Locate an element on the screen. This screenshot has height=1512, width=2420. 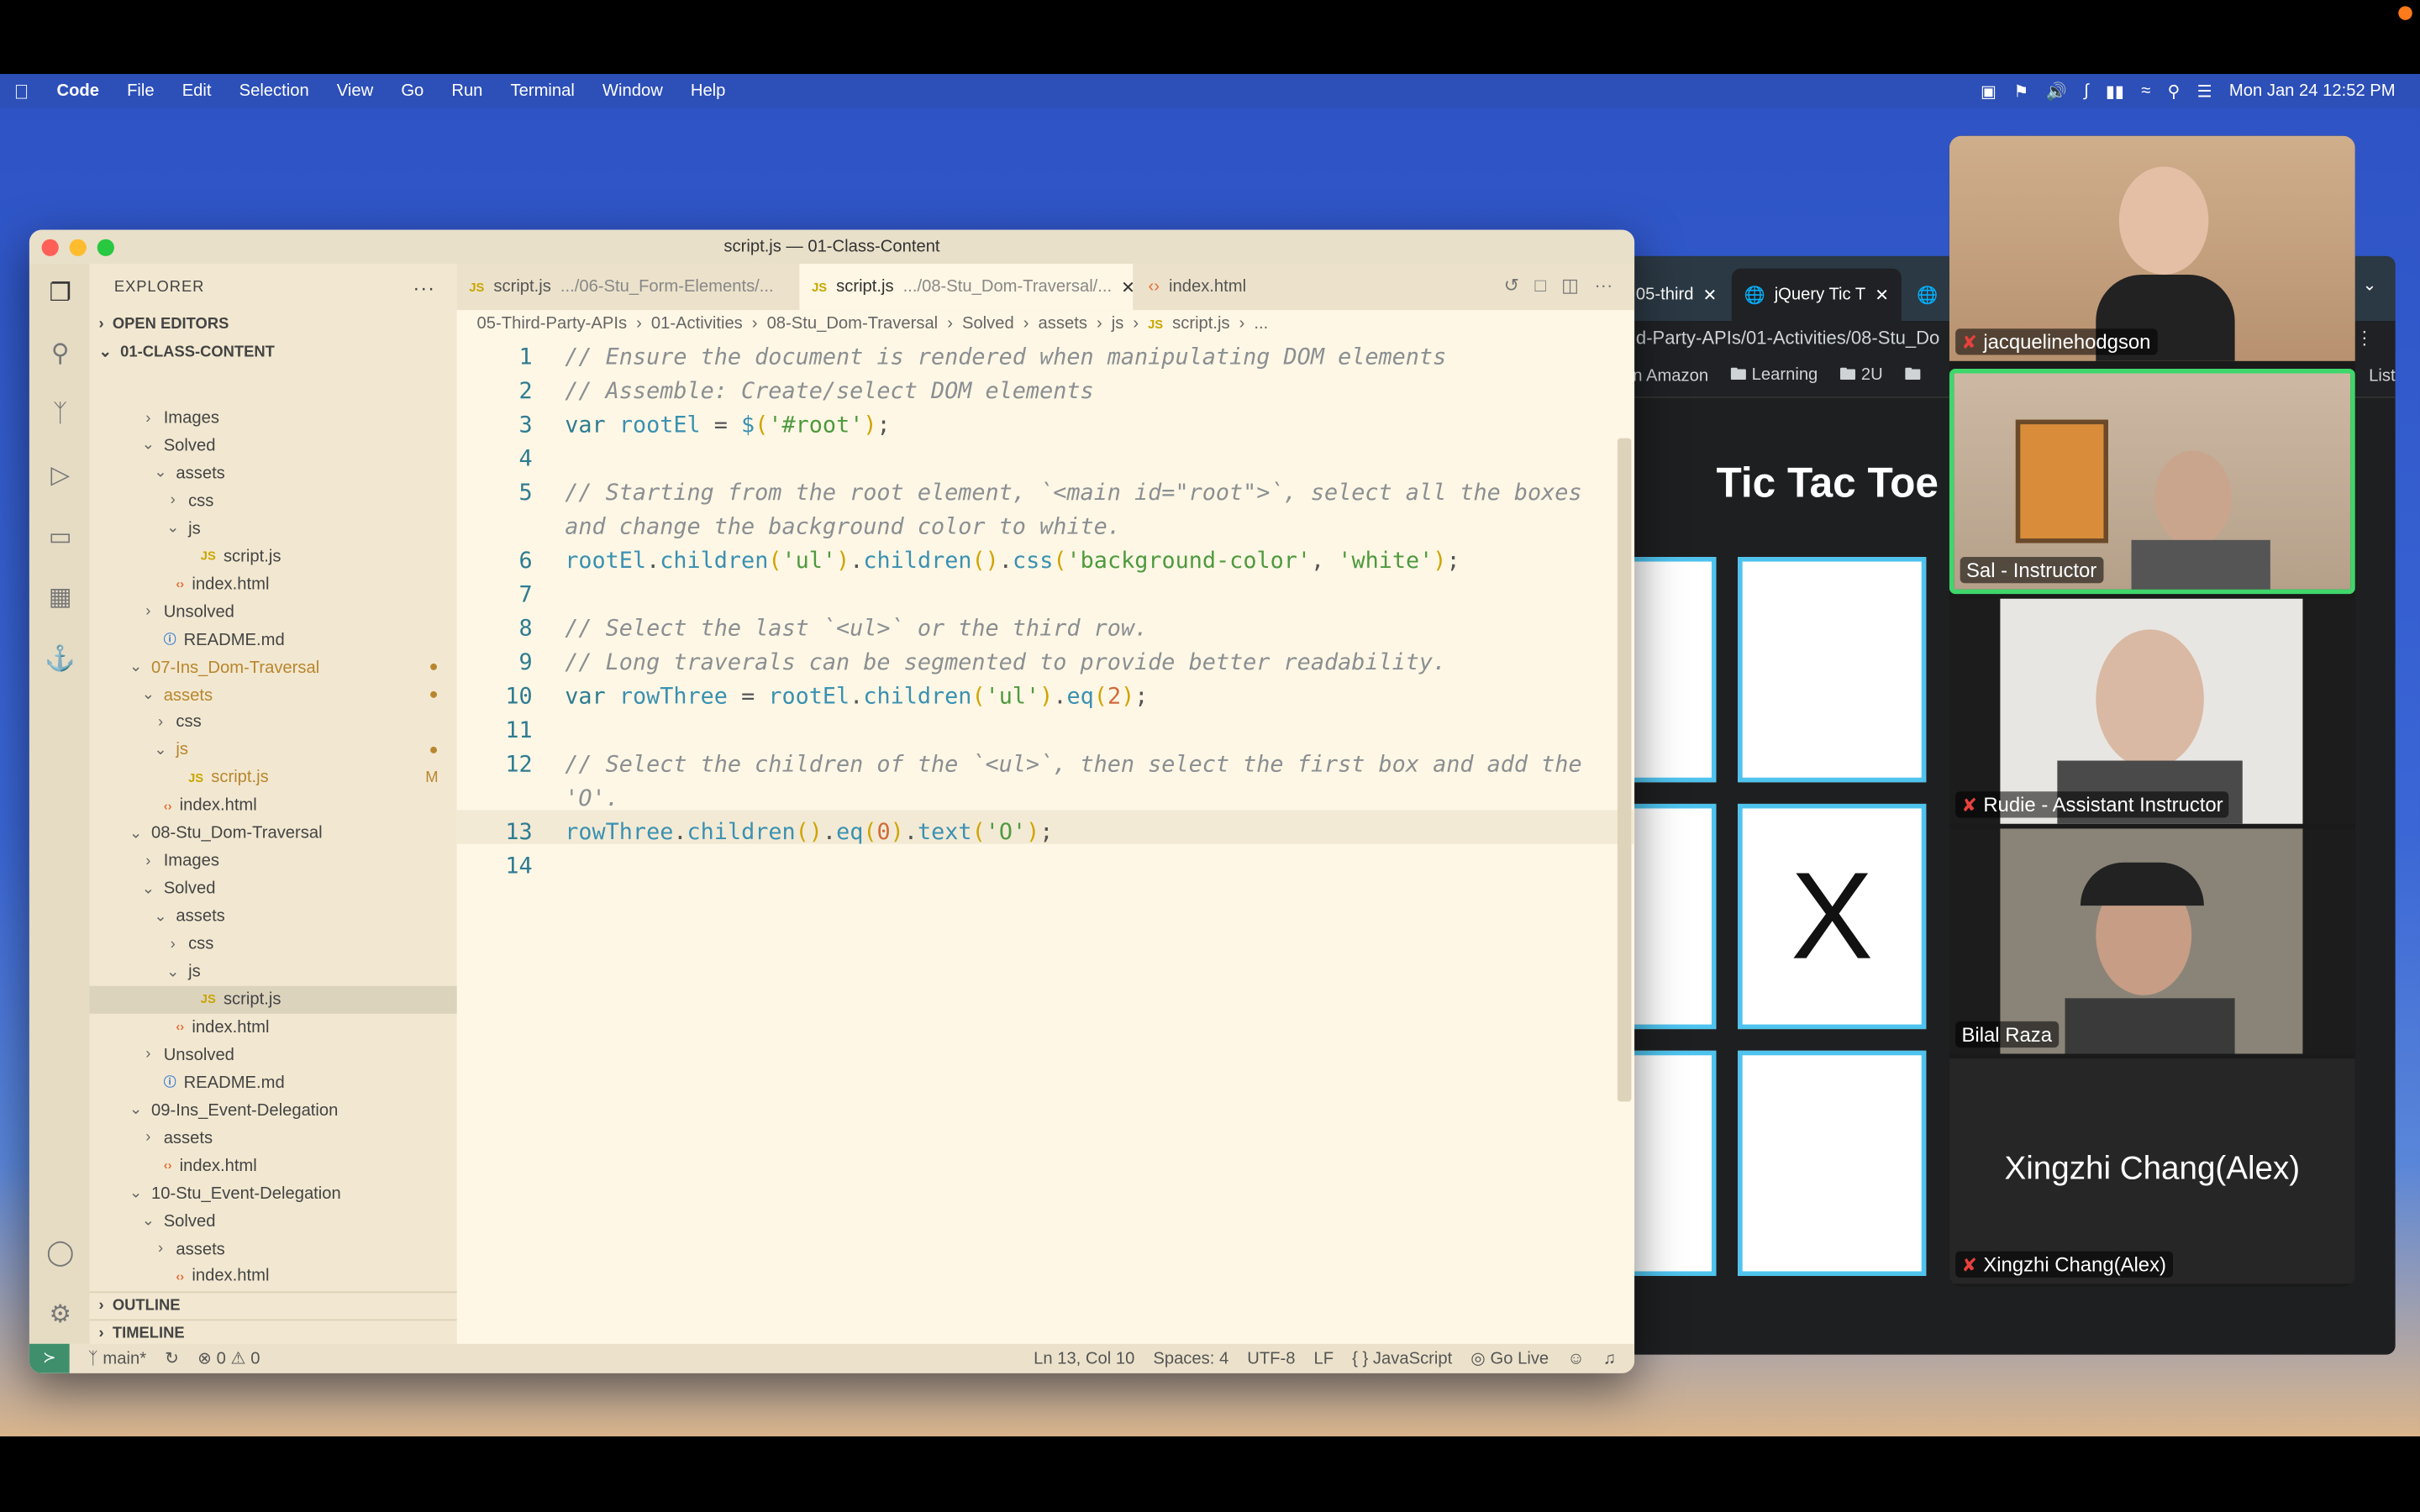
more-icon: ⋮ is located at coordinates (2364, 338).